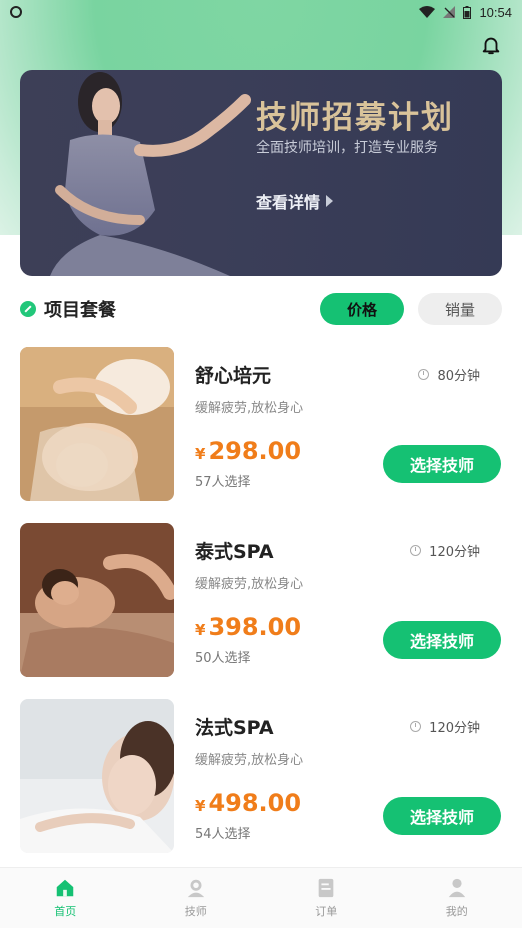 Image resolution: width=522 pixels, height=928 pixels. What do you see at coordinates (233, 376) in the screenshot?
I see `package-name: 舒心培元` at bounding box center [233, 376].